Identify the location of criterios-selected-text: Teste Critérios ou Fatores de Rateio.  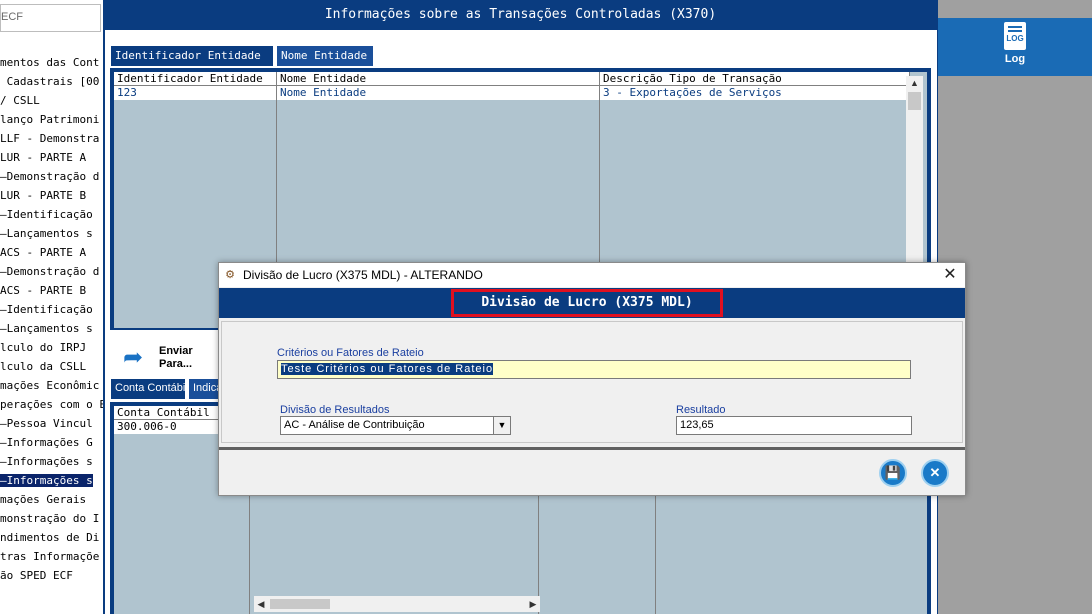
(387, 369).